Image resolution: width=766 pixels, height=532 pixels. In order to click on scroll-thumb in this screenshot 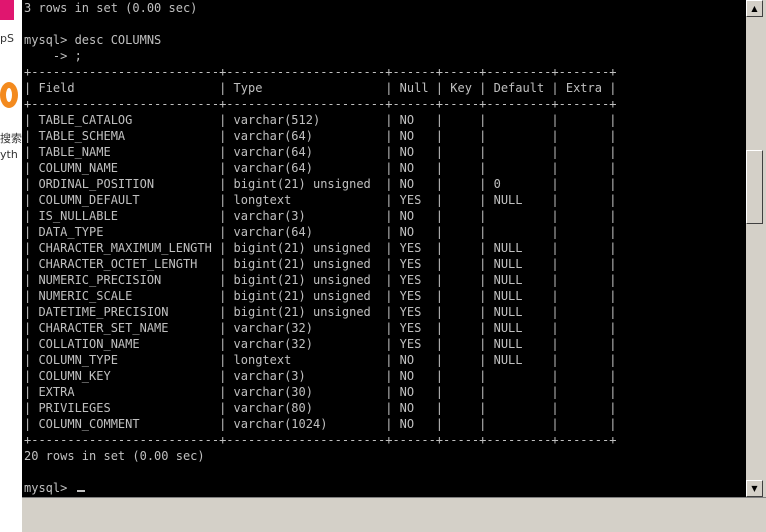, I will do `click(754, 187)`.